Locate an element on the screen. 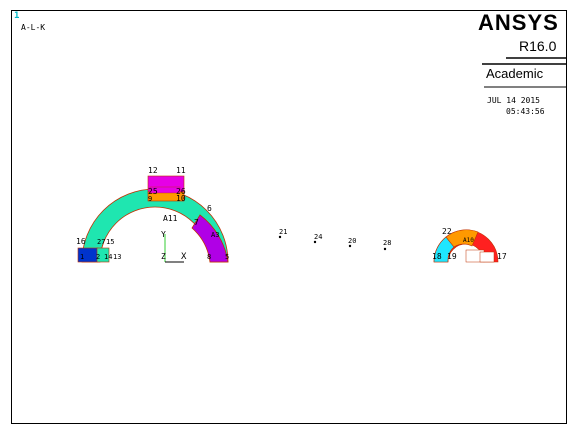 The image size is (584, 438). area-label-a10: A10 is located at coordinates (468, 240).